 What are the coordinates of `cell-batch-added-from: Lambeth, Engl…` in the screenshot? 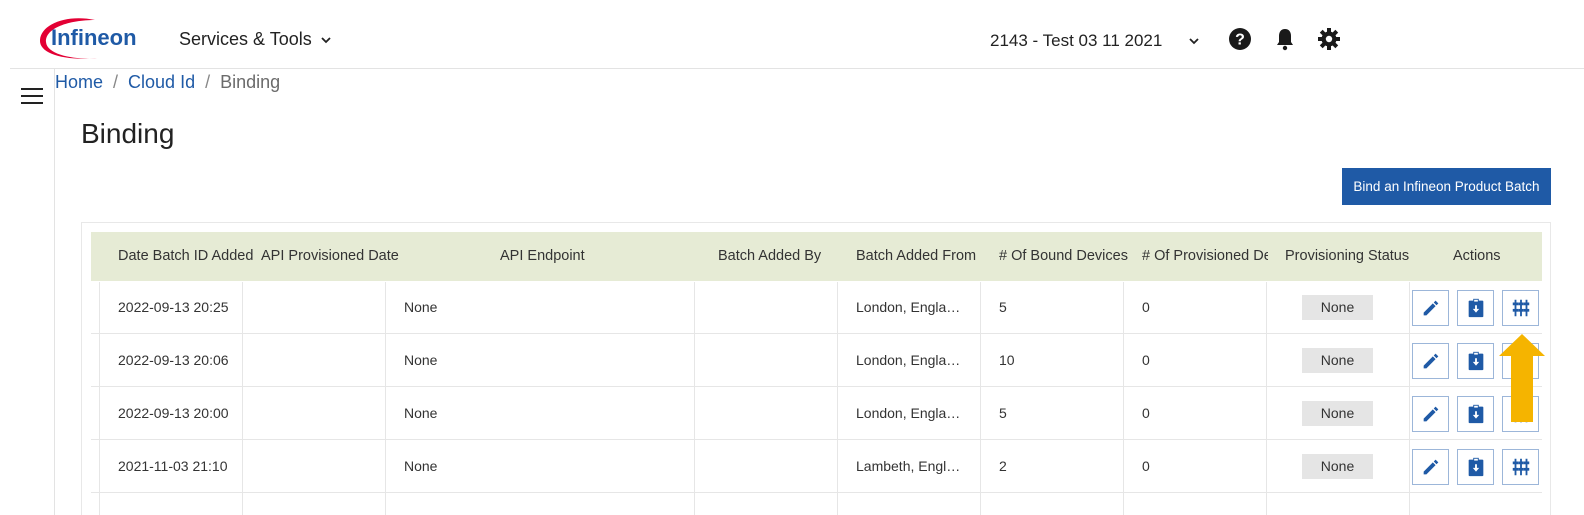 It's located at (908, 466).